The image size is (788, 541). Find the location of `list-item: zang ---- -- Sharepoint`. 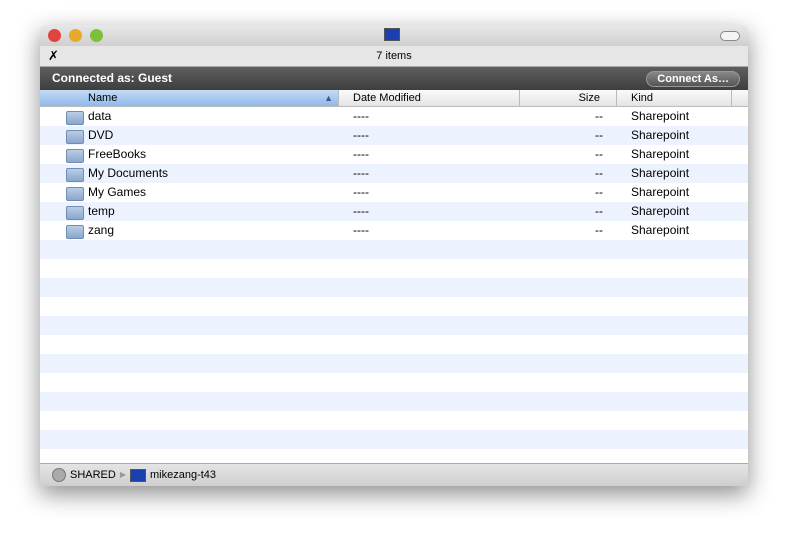

list-item: zang ---- -- Sharepoint is located at coordinates (394, 230).